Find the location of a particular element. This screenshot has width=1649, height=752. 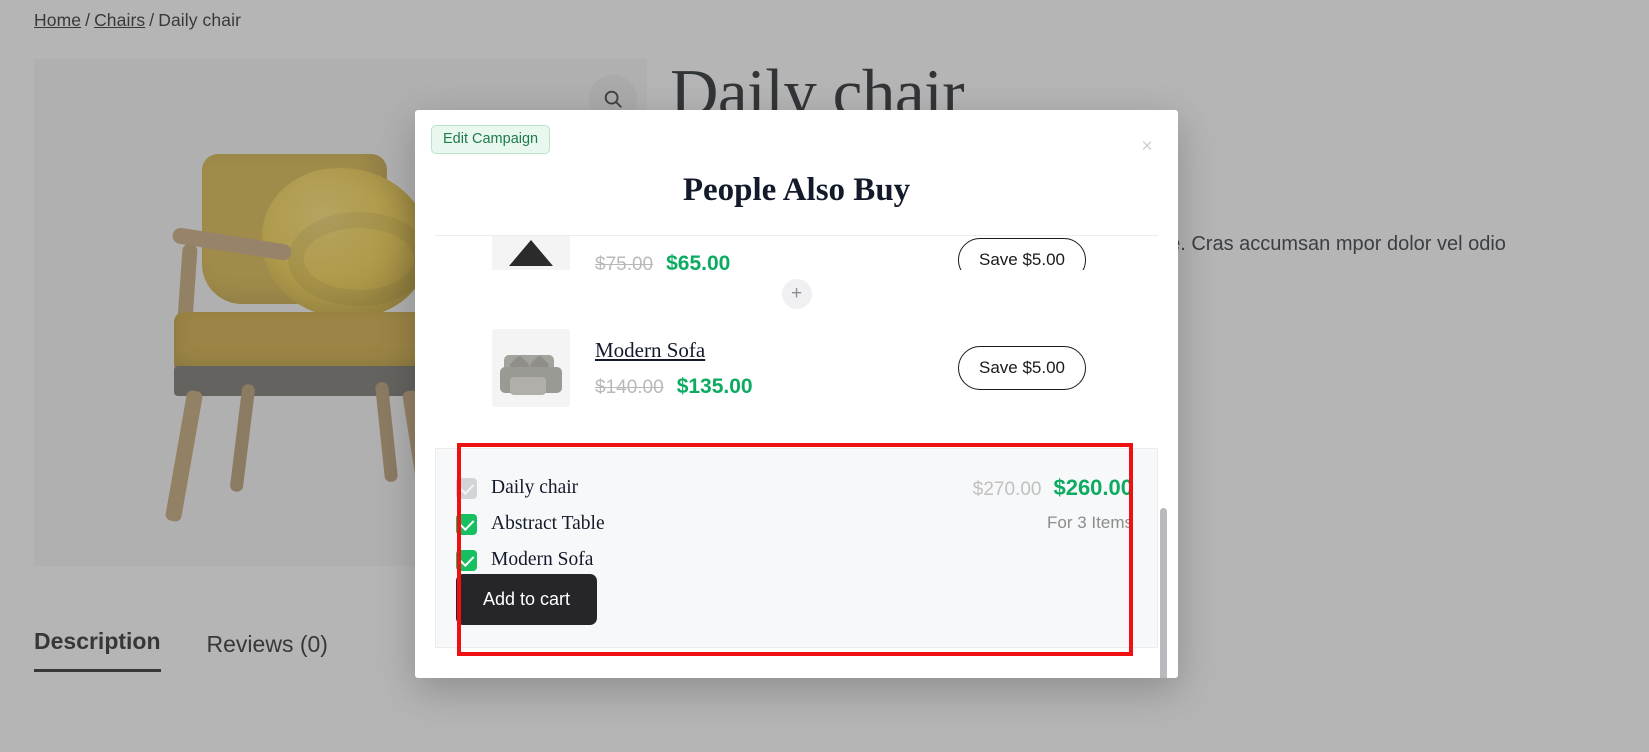

list-item: $75.00 $65.00 Save $5.00 is located at coordinates (796, 253).